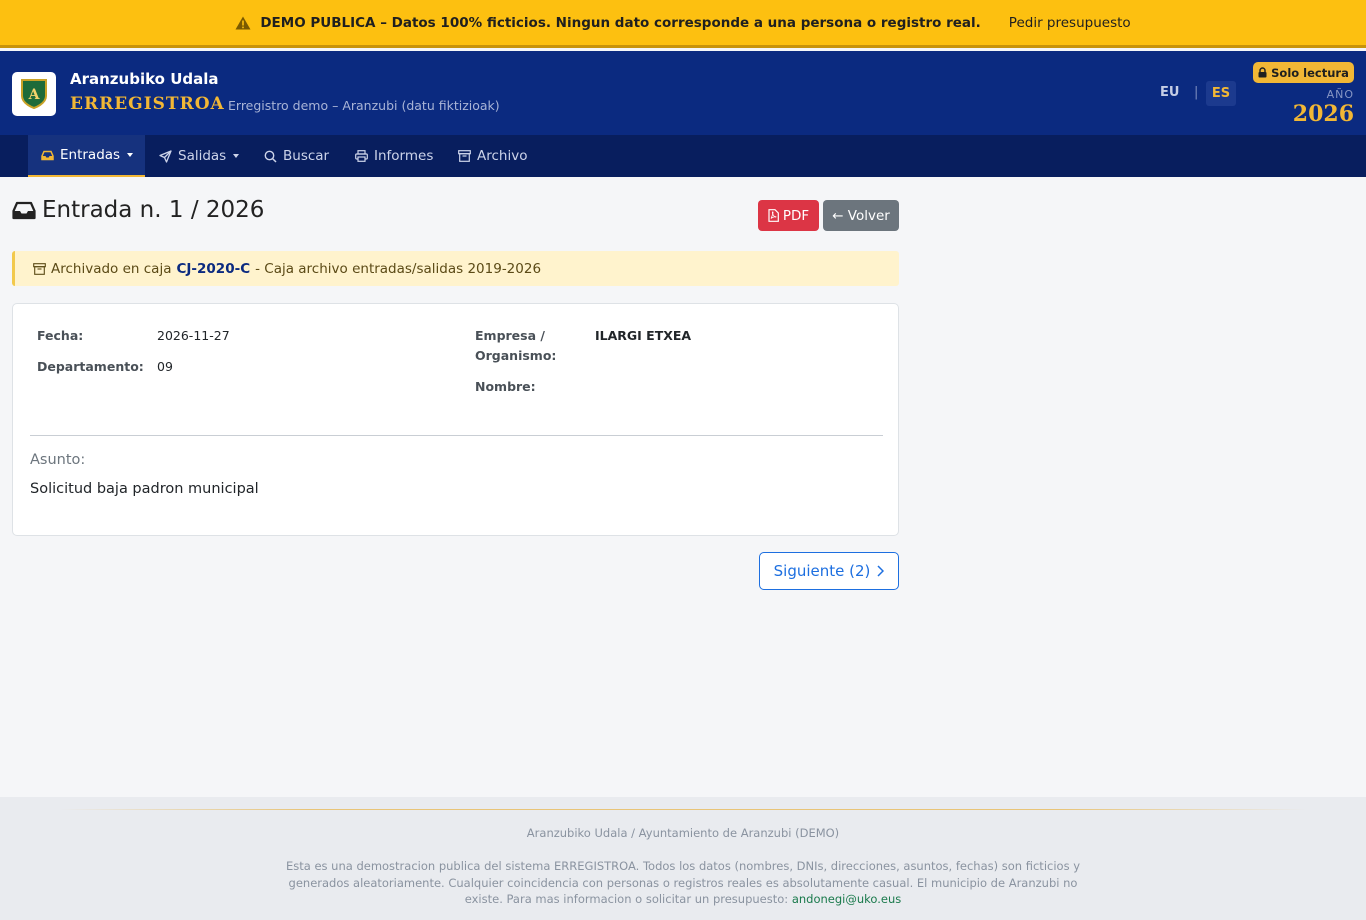  Describe the element at coordinates (796, 215) in the screenshot. I see `pdf-button-label: PDF` at that location.